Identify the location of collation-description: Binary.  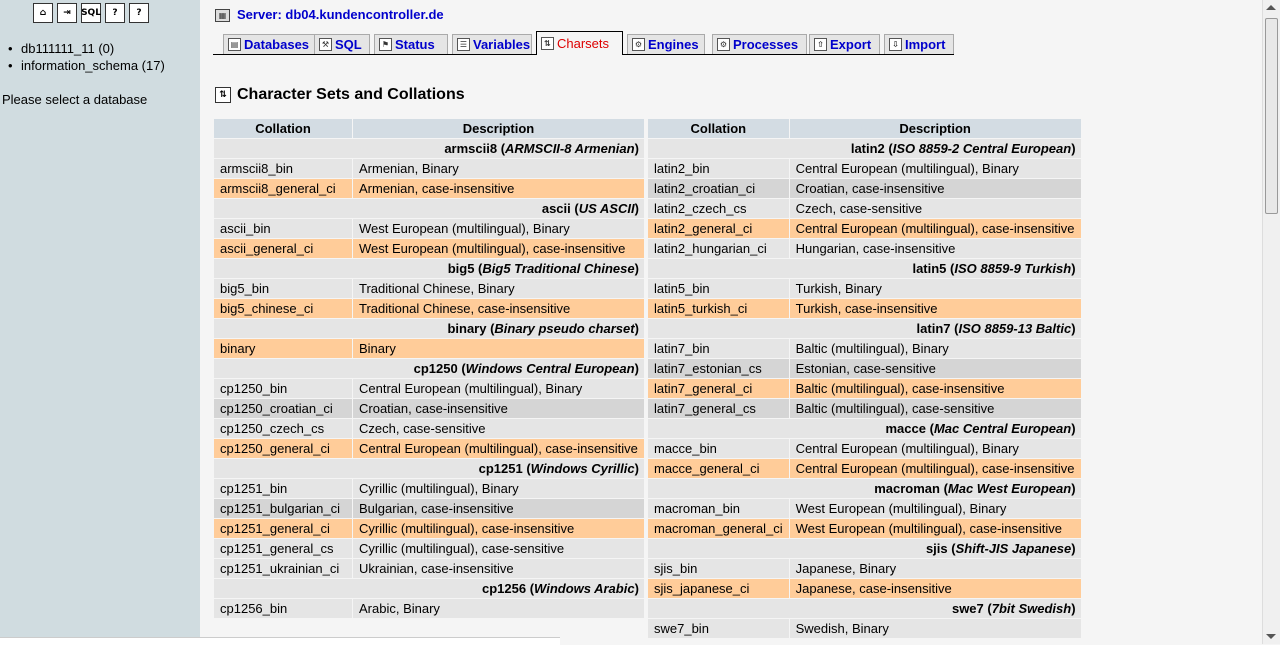
(498, 348).